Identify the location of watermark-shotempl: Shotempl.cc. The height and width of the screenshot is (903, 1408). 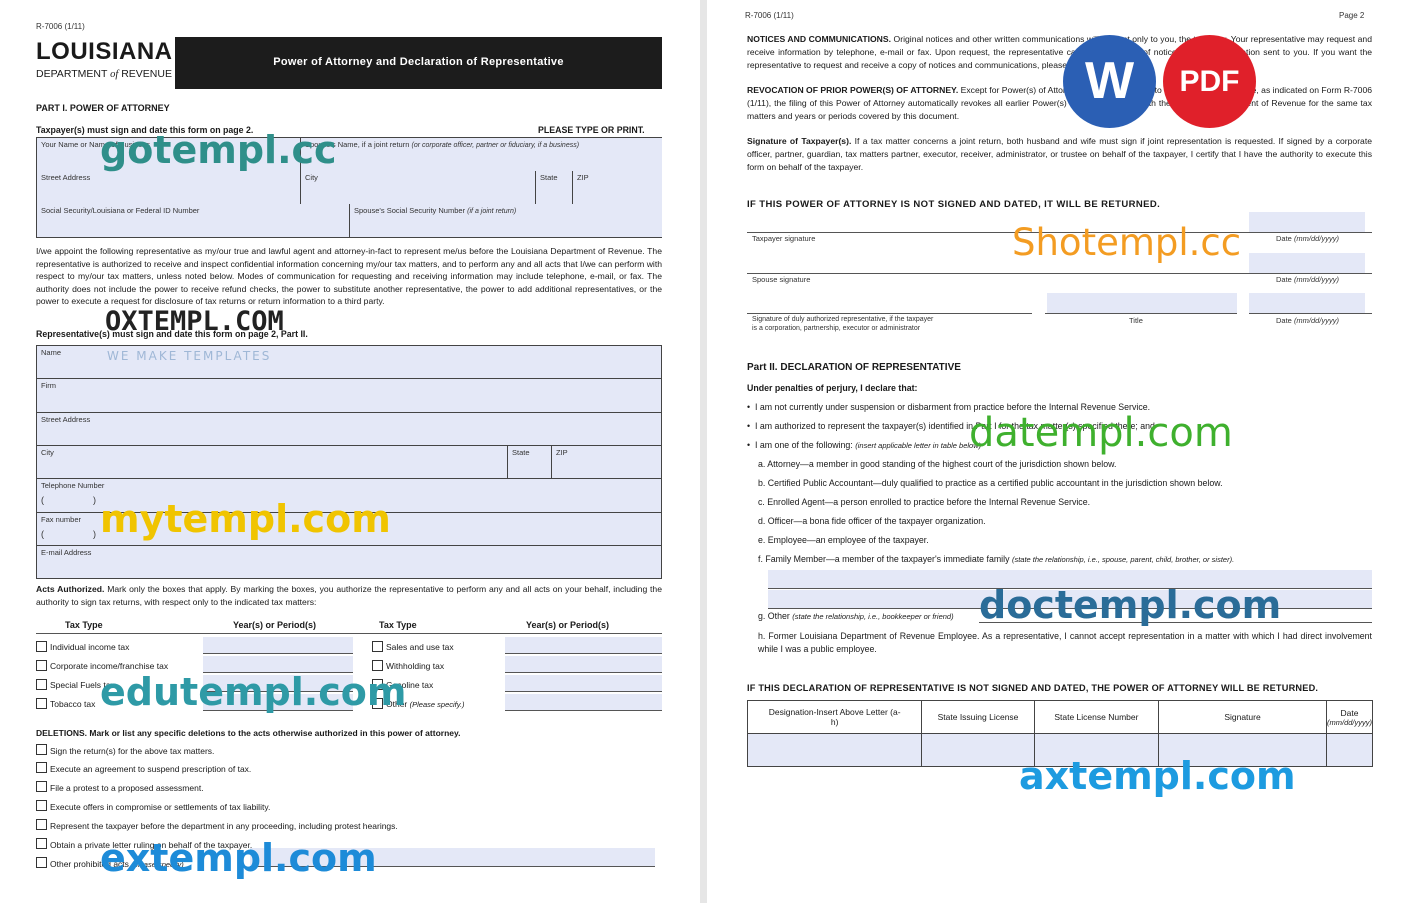
(1127, 242).